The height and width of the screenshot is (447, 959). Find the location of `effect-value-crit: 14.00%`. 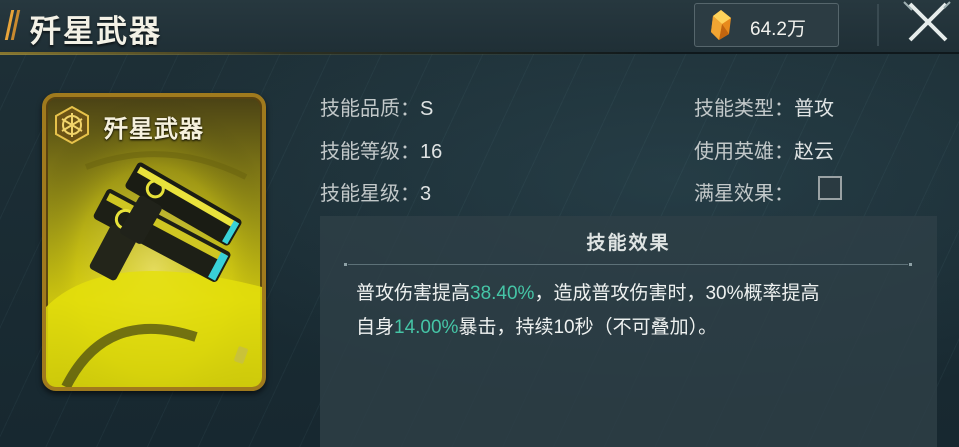

effect-value-crit: 14.00% is located at coordinates (426, 327).